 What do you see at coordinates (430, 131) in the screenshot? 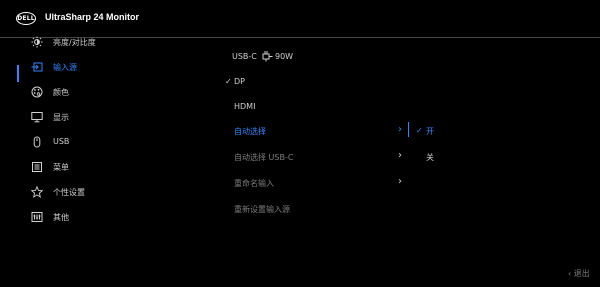
I see `on-label: 开` at bounding box center [430, 131].